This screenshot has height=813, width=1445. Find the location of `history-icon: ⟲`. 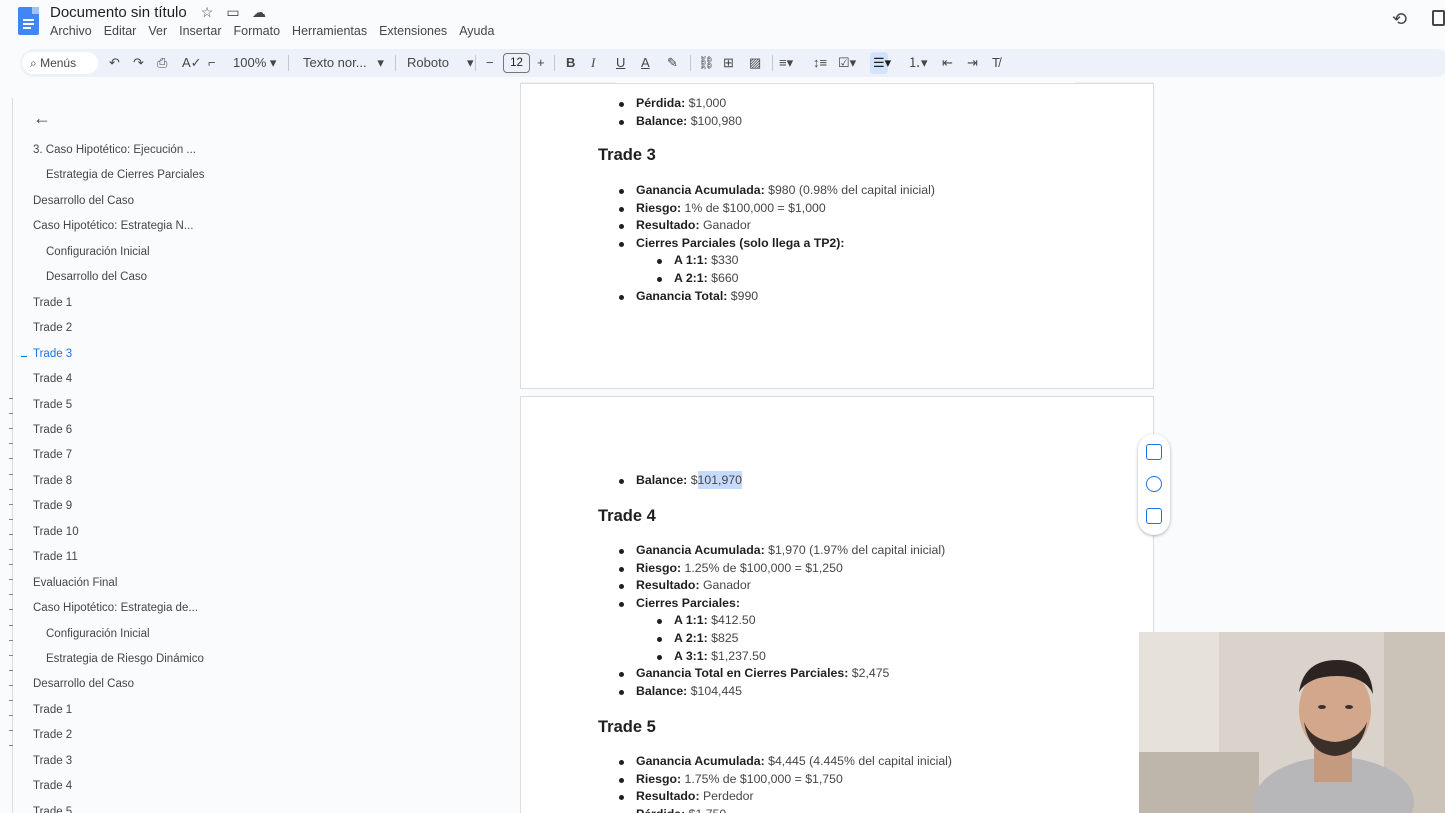

history-icon: ⟲ is located at coordinates (1399, 19).